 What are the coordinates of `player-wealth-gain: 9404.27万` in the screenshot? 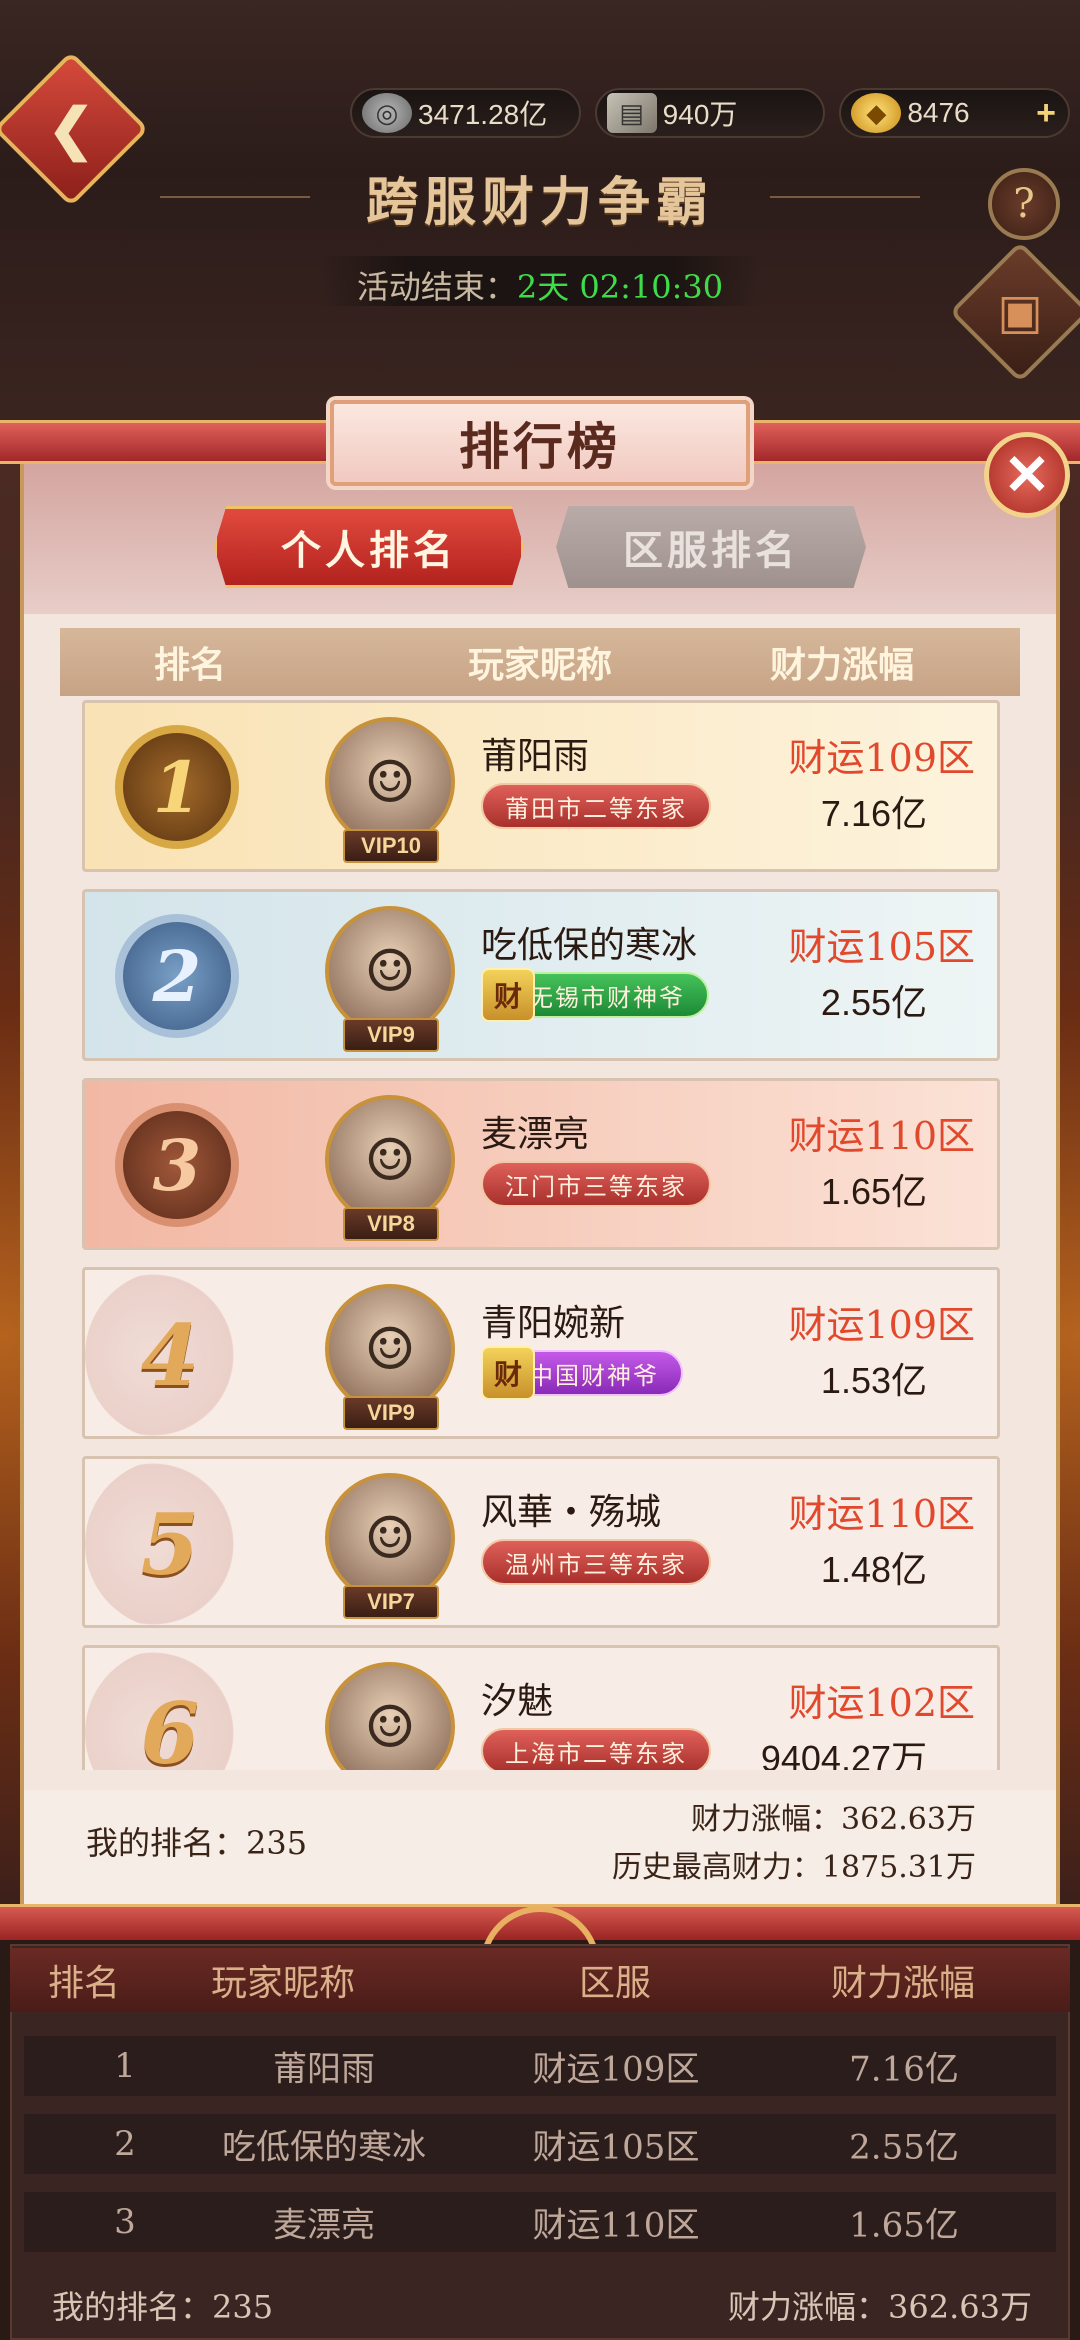 It's located at (843, 1754).